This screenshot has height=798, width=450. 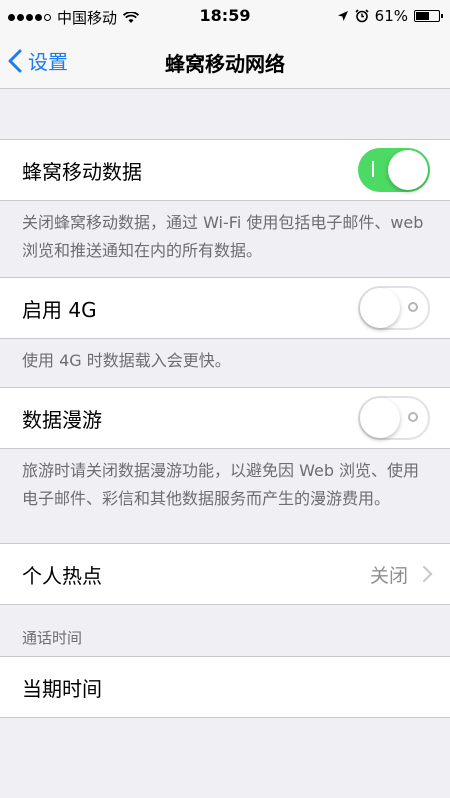 What do you see at coordinates (82, 171) in the screenshot?
I see `cellular-data-label: 蜂窝移动数据` at bounding box center [82, 171].